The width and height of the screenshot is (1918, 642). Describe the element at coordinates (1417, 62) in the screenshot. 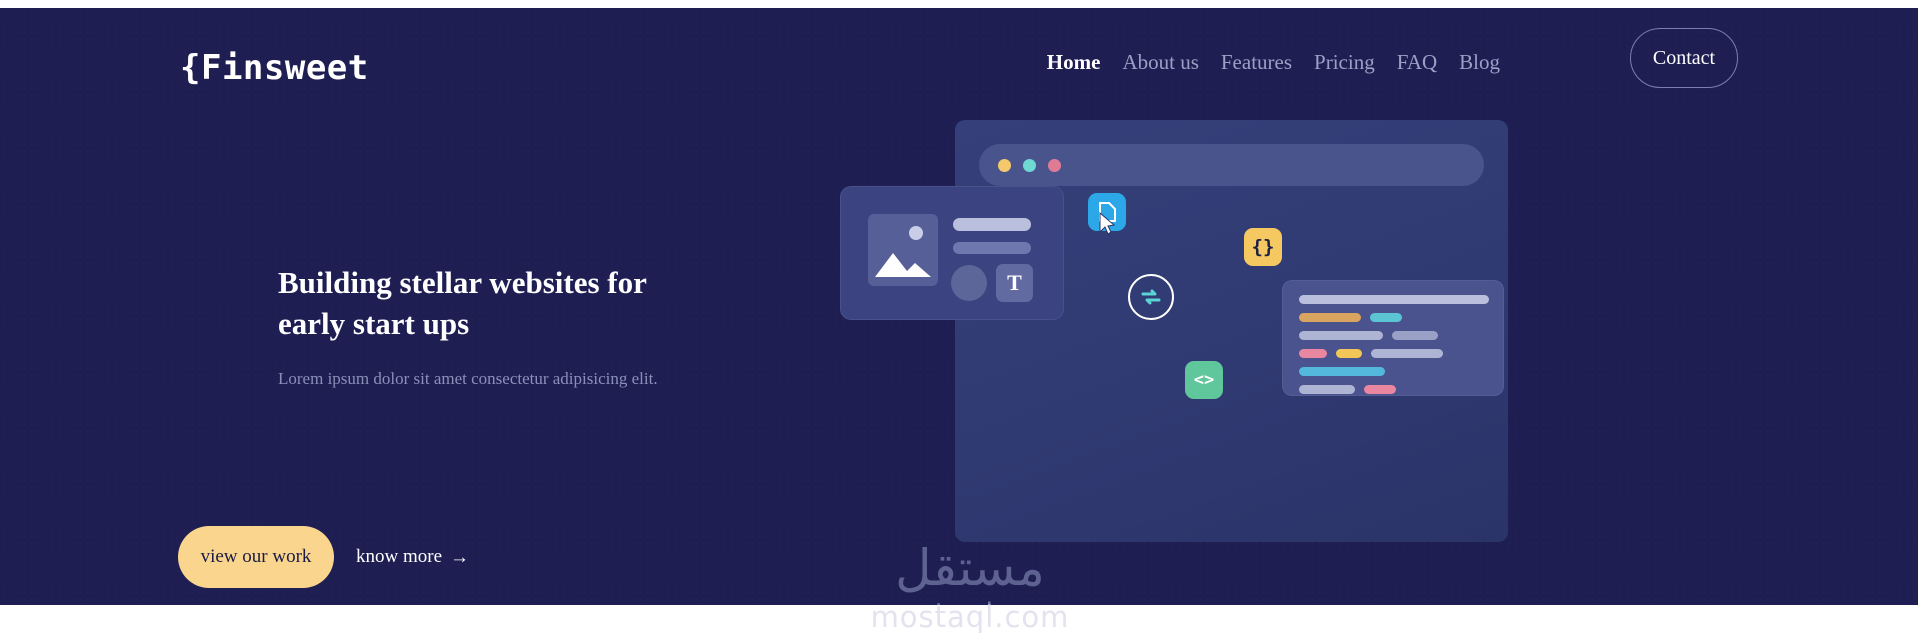

I see `nav-link-faq: FAQ` at that location.